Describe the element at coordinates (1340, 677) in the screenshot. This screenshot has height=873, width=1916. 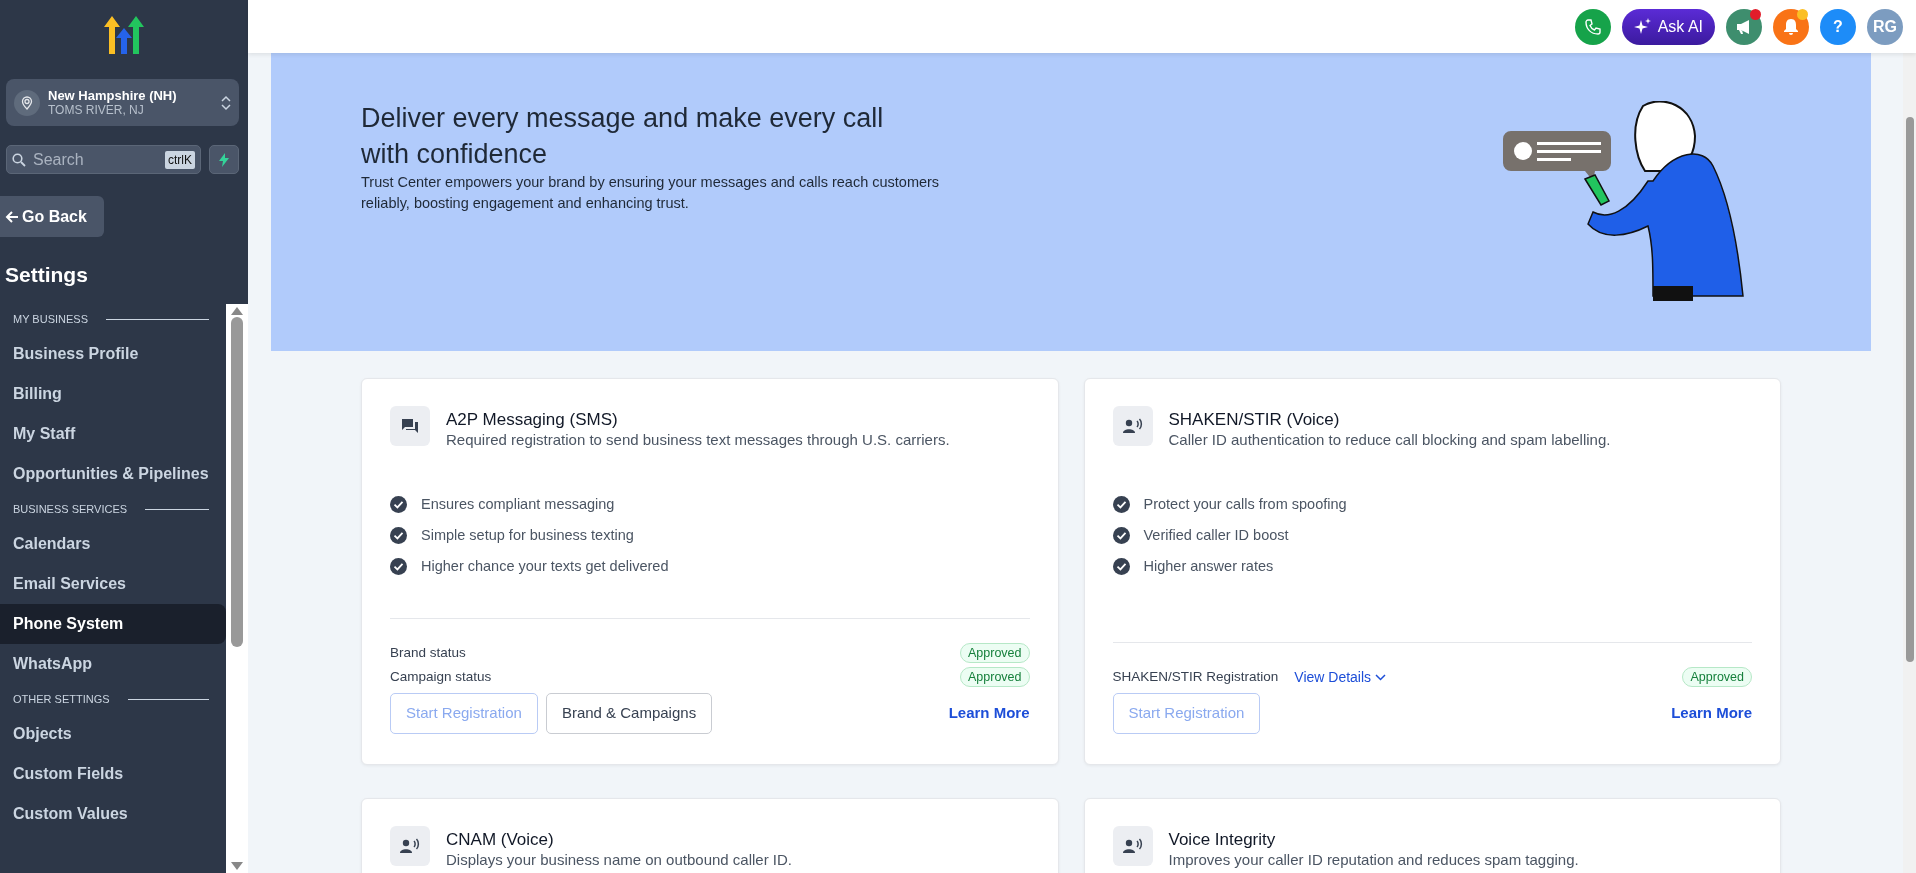
I see `view-details-link: View Details` at that location.